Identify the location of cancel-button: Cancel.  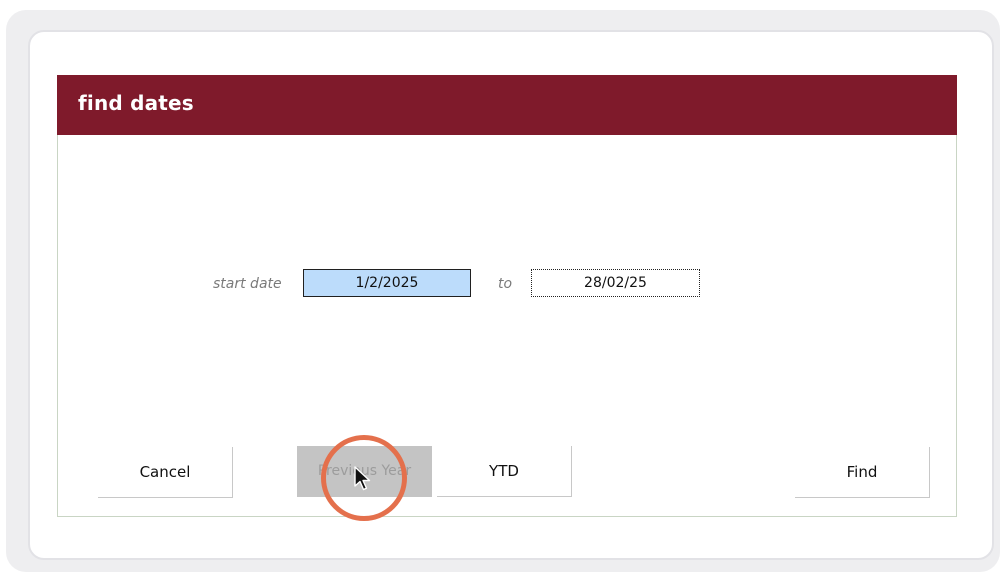
(165, 472).